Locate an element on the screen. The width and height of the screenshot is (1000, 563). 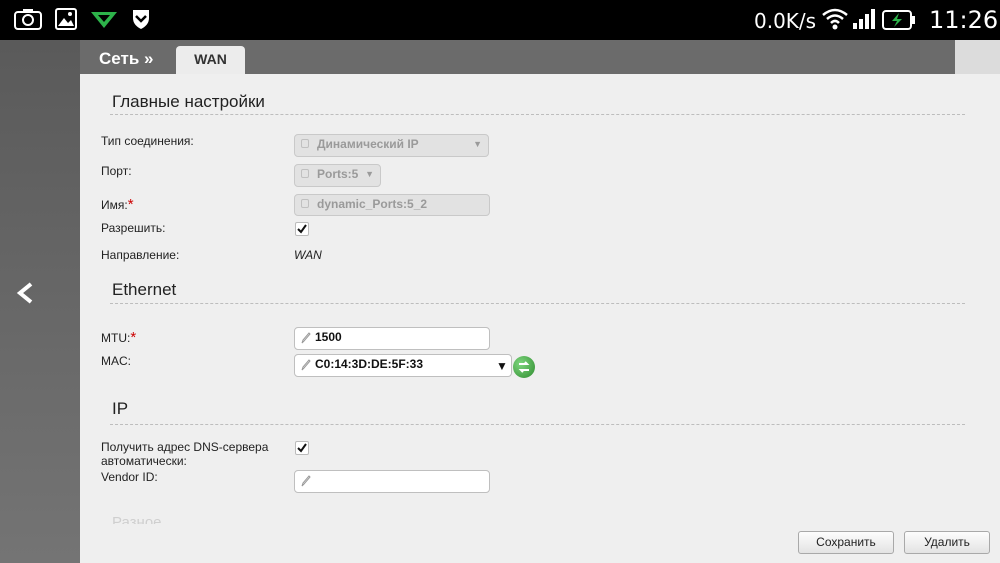
mtu-input: 1500 is located at coordinates (392, 338).